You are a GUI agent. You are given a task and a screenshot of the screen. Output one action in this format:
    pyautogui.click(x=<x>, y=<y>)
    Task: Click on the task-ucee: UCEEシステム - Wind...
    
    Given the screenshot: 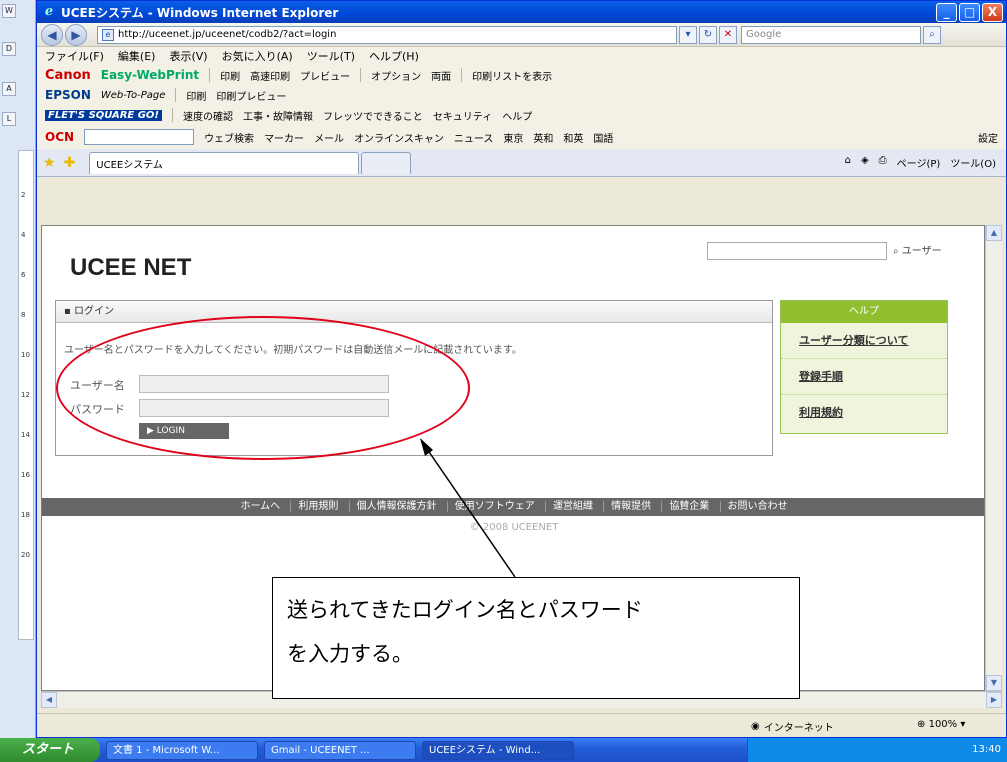 What is the action you would take?
    pyautogui.click(x=498, y=750)
    